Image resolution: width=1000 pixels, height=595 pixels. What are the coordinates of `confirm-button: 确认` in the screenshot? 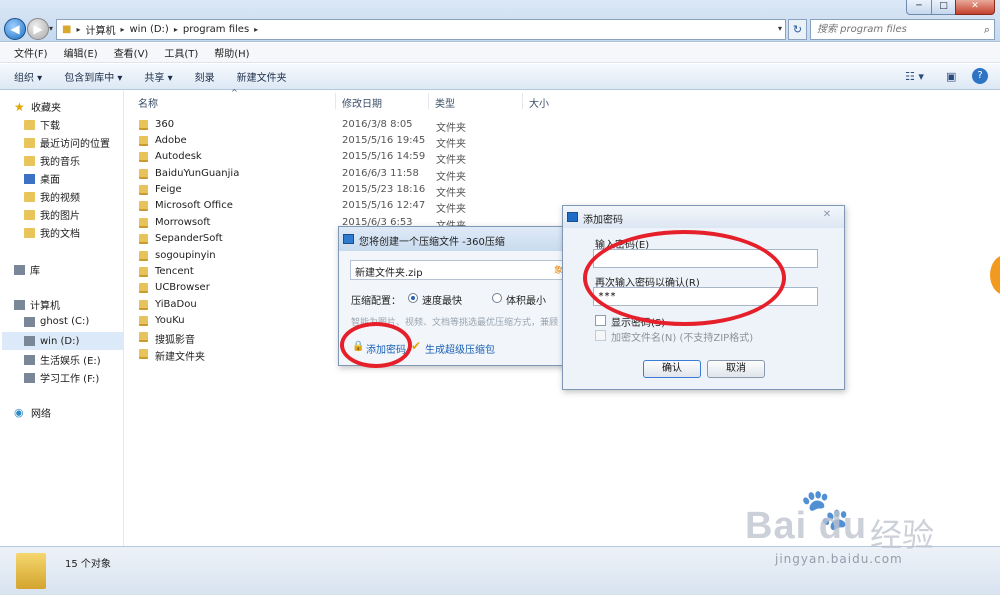 It's located at (672, 369).